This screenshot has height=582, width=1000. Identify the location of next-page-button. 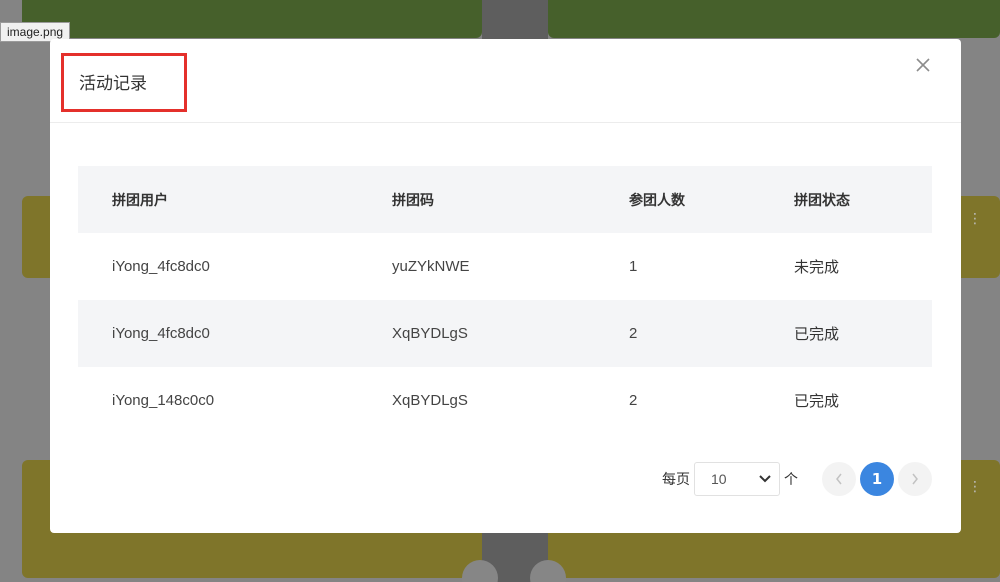
(915, 479).